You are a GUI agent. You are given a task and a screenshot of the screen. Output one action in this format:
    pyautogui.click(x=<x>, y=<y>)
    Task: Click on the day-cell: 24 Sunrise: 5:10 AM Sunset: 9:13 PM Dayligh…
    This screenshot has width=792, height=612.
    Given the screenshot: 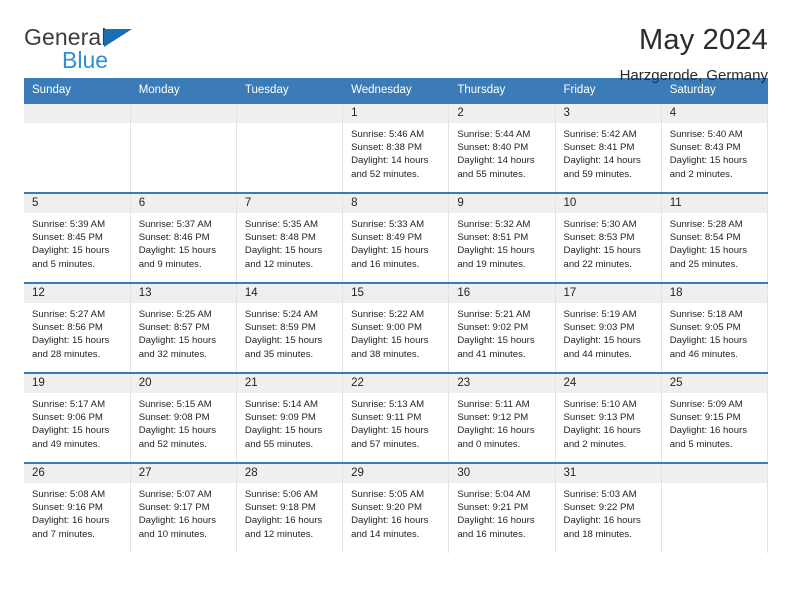 What is the action you would take?
    pyautogui.click(x=608, y=417)
    